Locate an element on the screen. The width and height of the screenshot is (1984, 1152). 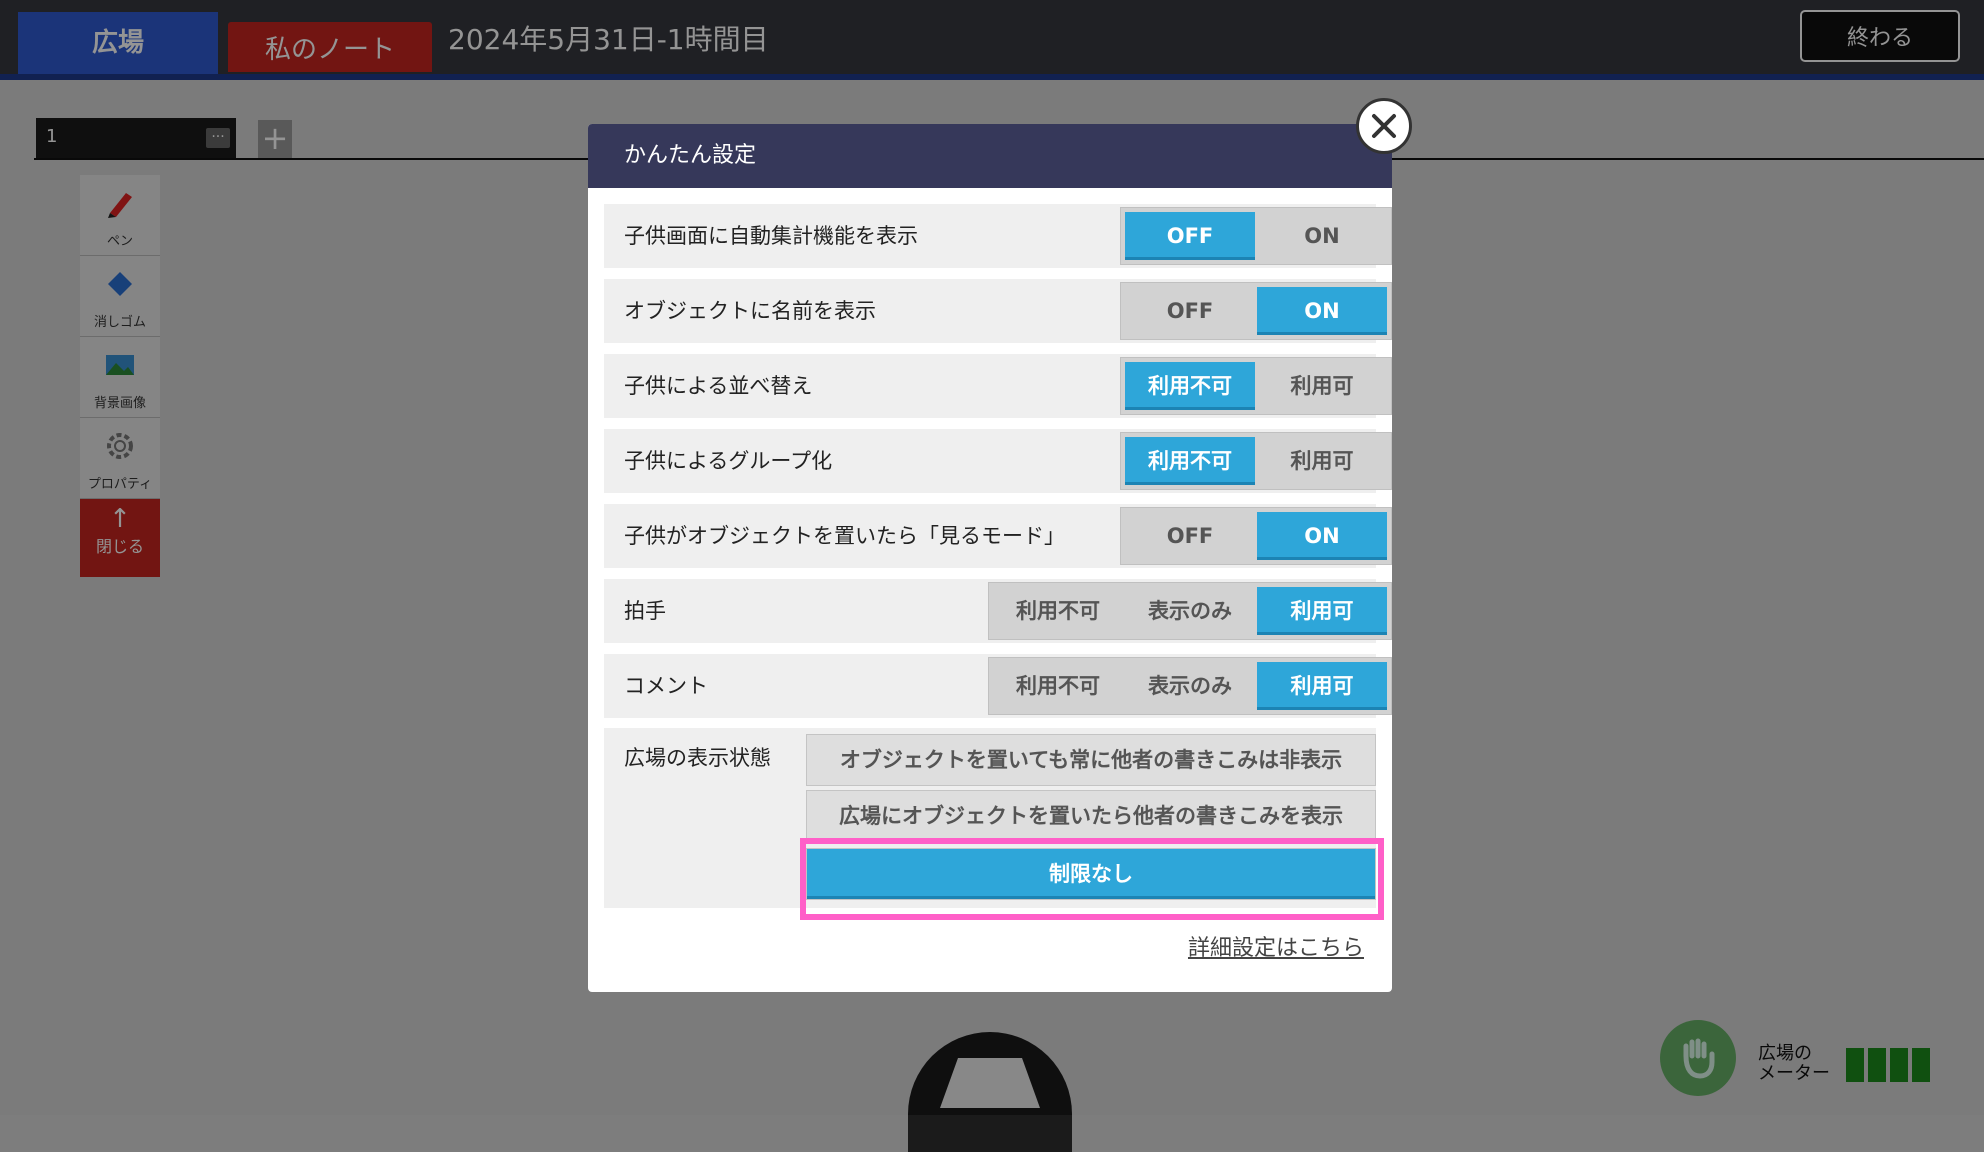
setting-label: 子供によるグループ化 is located at coordinates (728, 461).